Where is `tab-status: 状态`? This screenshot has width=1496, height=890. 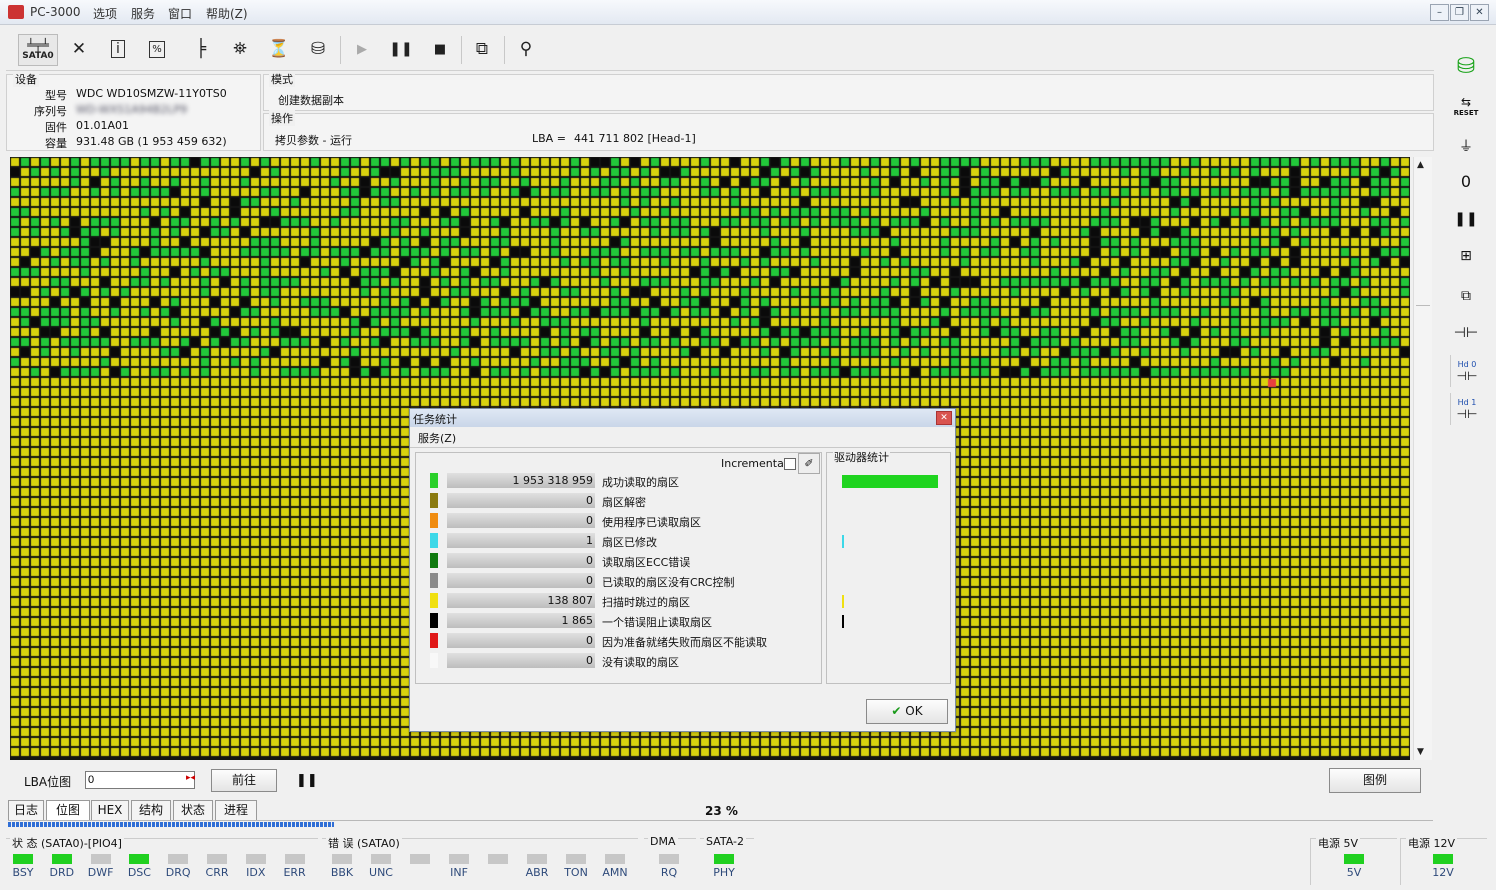 tab-status: 状态 is located at coordinates (193, 810).